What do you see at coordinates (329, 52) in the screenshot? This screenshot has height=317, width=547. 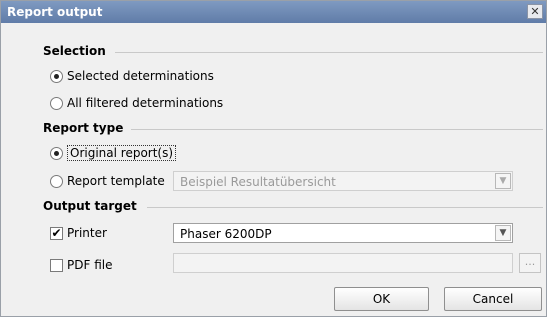 I see `selection-divider` at bounding box center [329, 52].